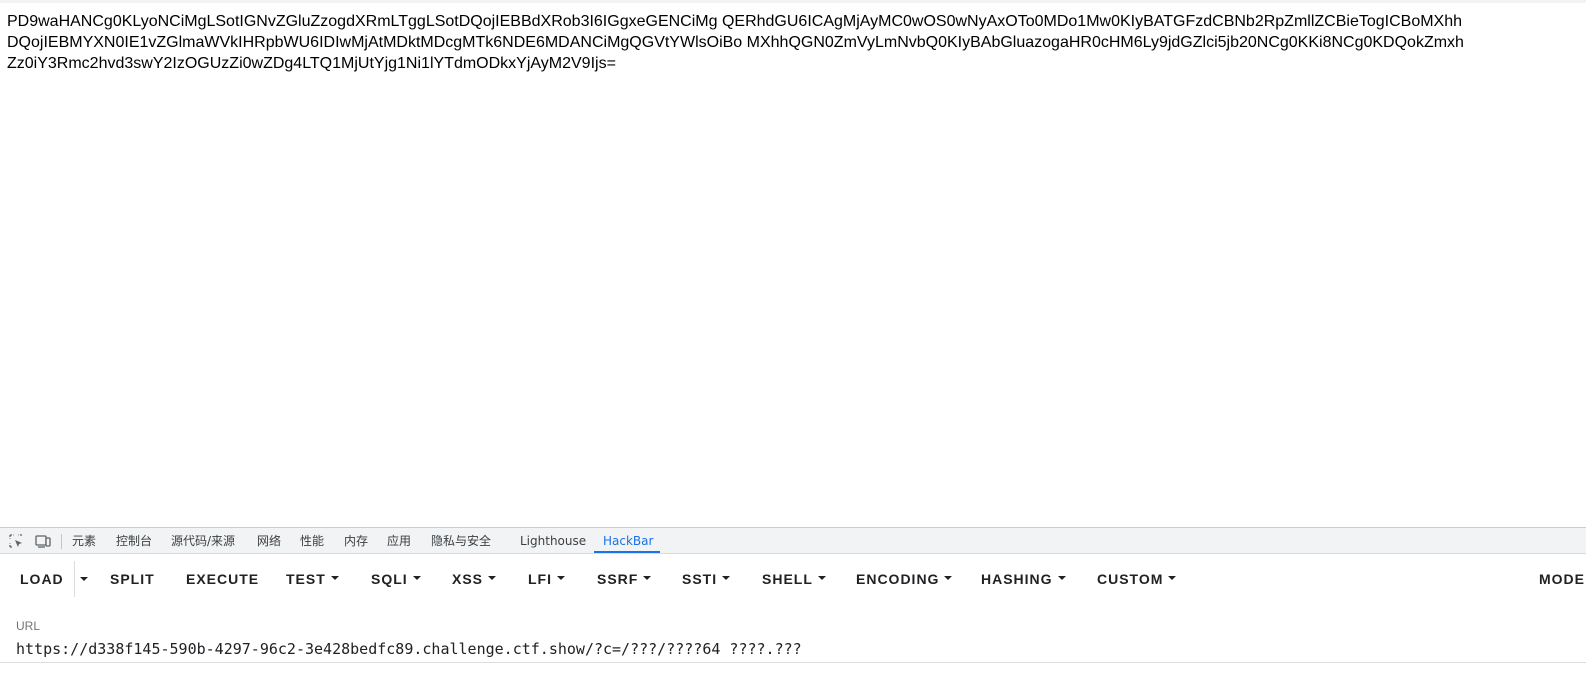  I want to click on shell-menu-label: SHELL, so click(787, 579).